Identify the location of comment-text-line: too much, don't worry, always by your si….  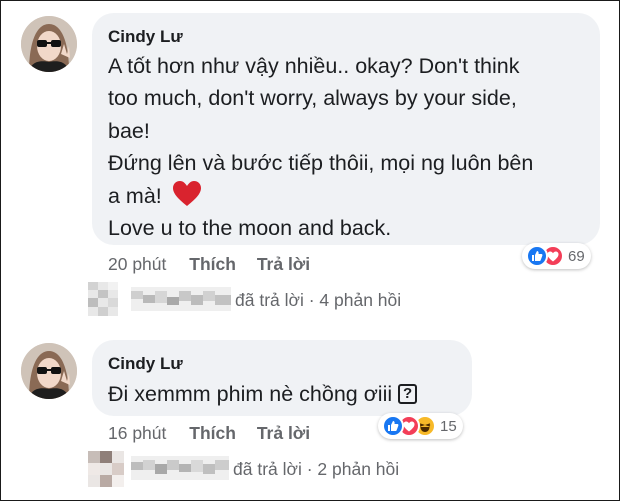
(312, 98).